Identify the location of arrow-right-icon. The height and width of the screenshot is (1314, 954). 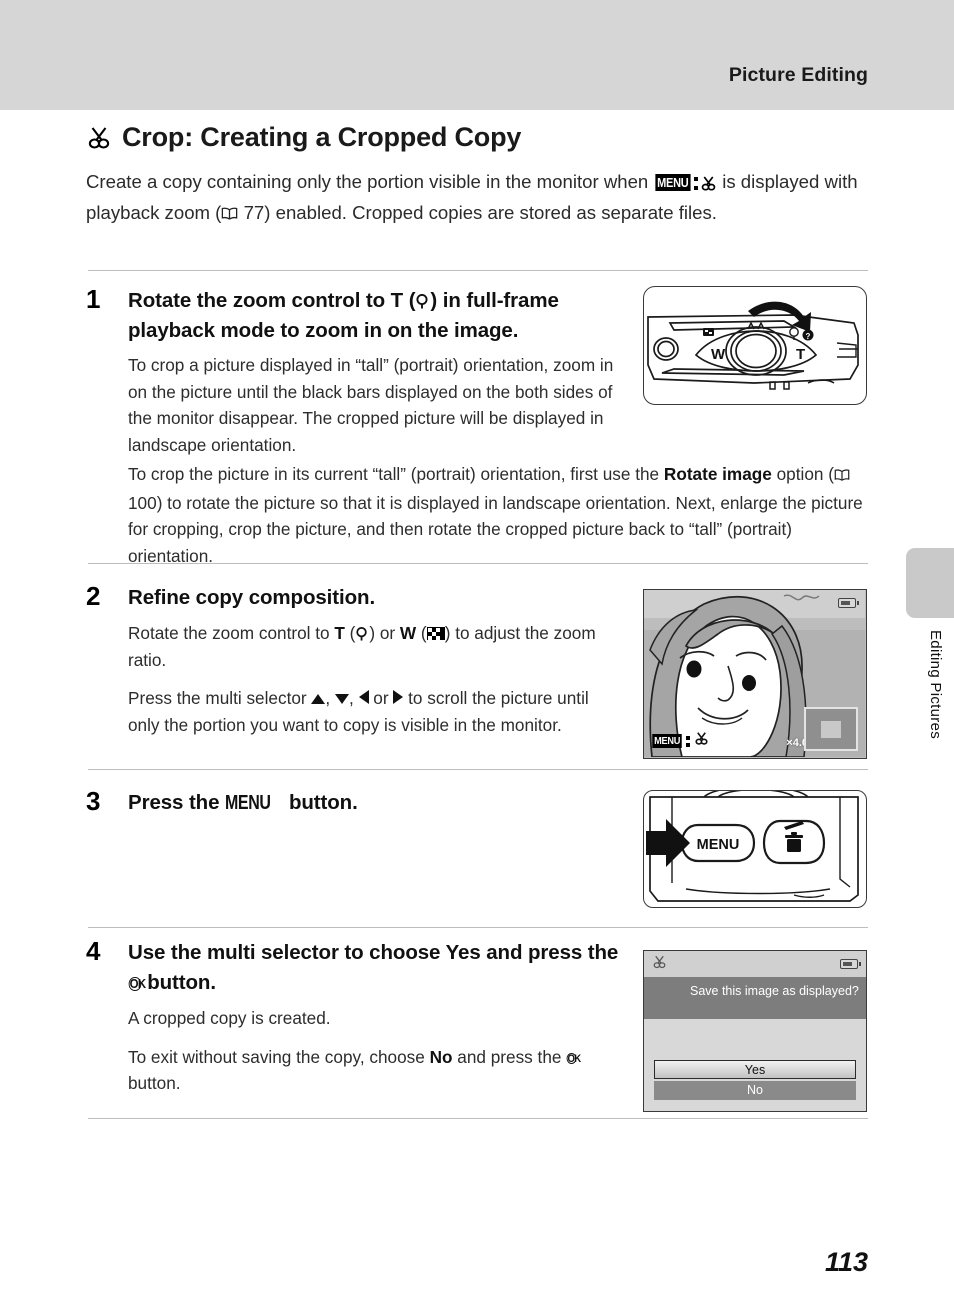
(398, 696).